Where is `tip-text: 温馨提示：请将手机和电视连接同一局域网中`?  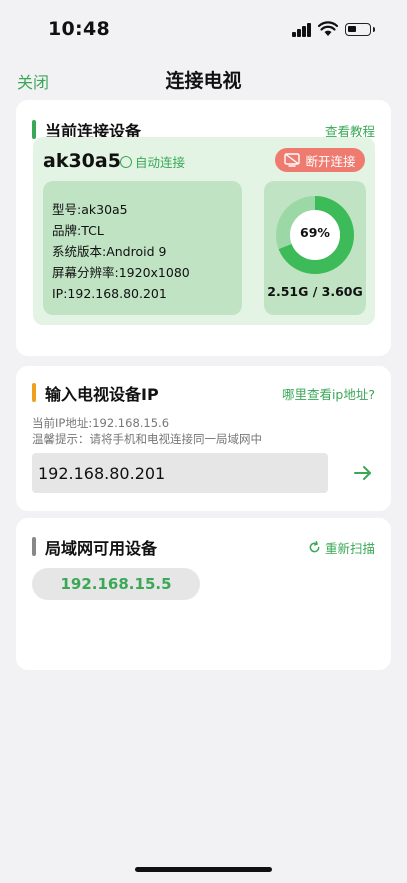
tip-text: 温馨提示：请将手机和电视连接同一局域网中 is located at coordinates (147, 439).